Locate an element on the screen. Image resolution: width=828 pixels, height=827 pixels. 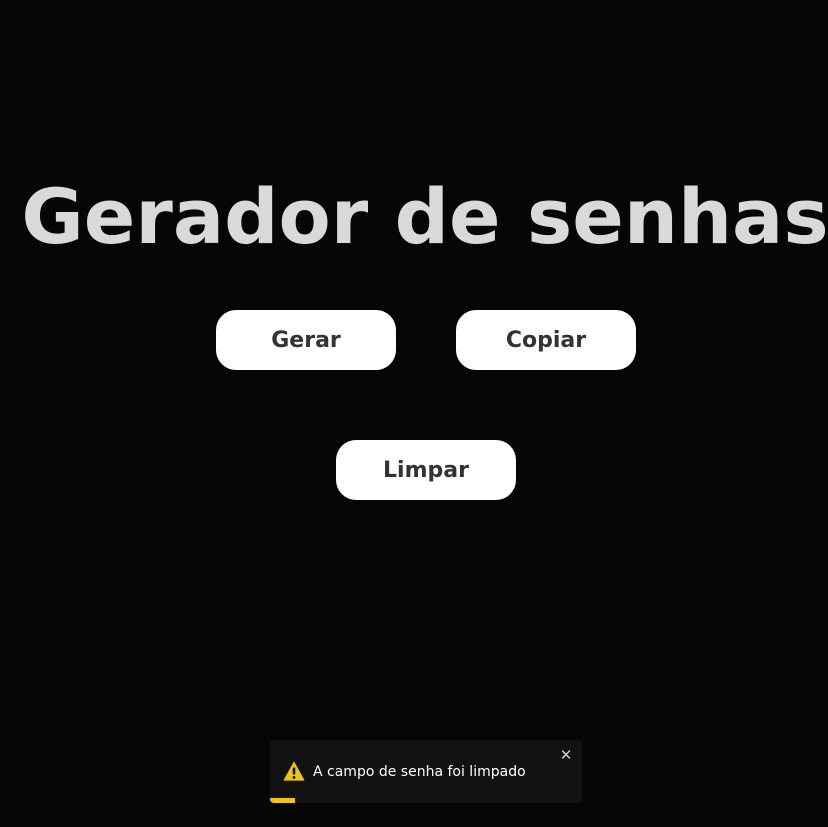
toast-notification: A campo de senha foi limpado ✕ is located at coordinates (426, 771).